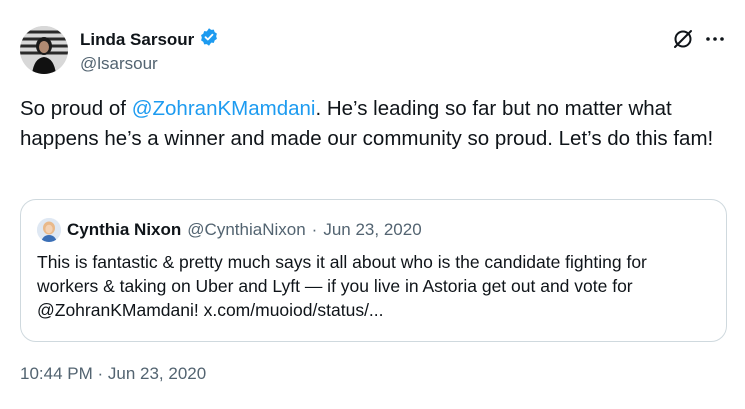 Image resolution: width=745 pixels, height=409 pixels. I want to click on author-handle: @lsarsour, so click(119, 64).